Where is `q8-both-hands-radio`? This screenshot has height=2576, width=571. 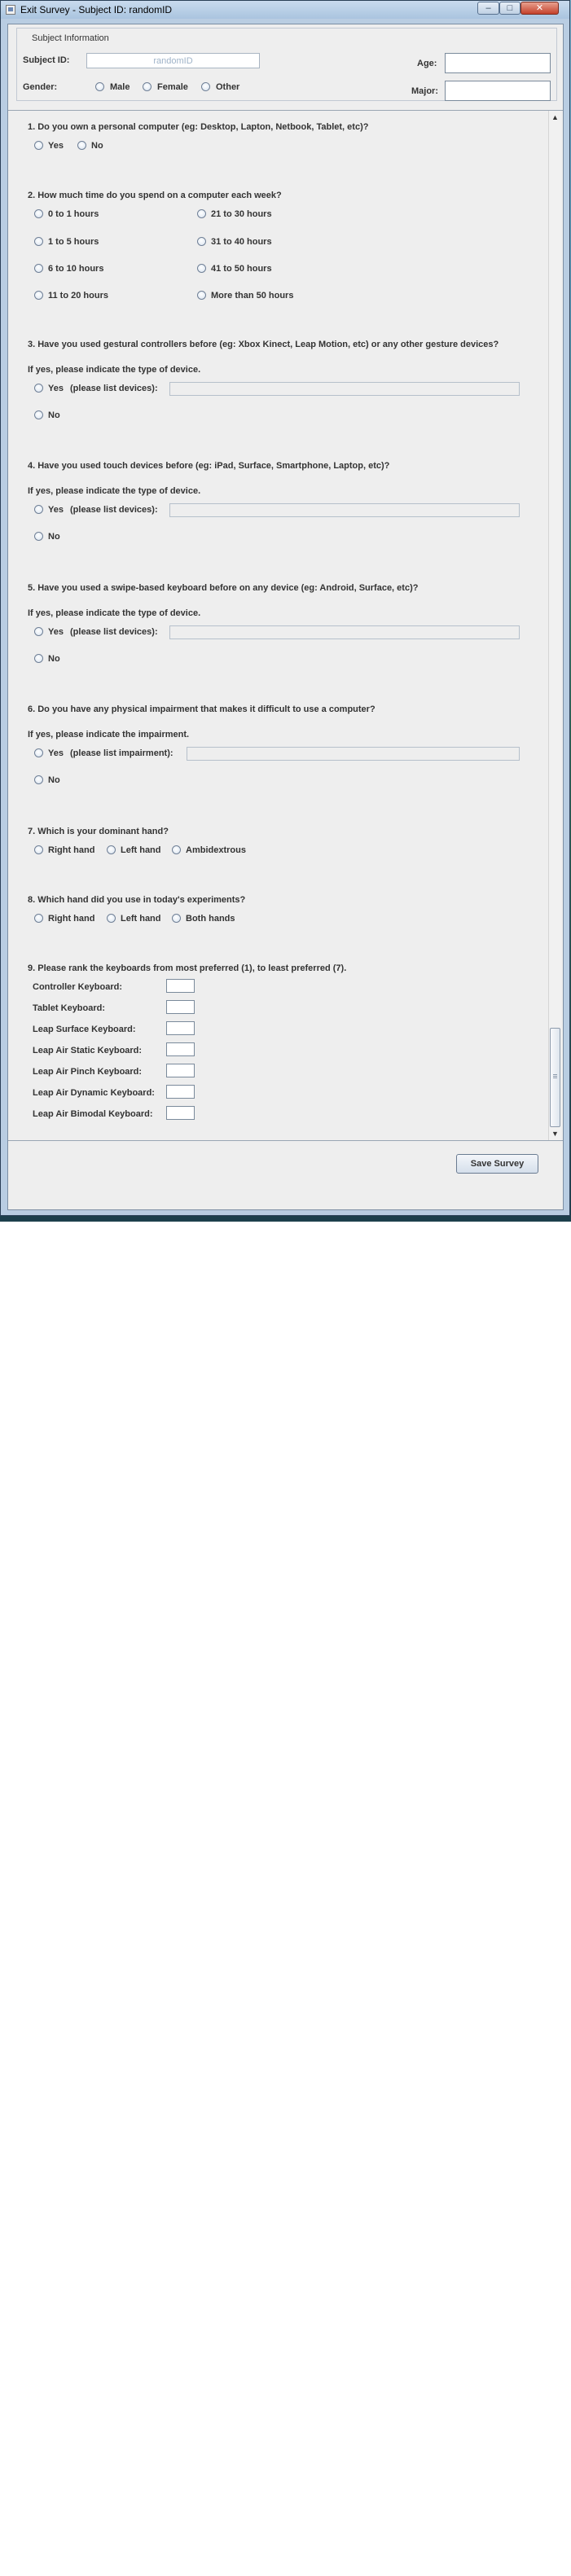 q8-both-hands-radio is located at coordinates (176, 918).